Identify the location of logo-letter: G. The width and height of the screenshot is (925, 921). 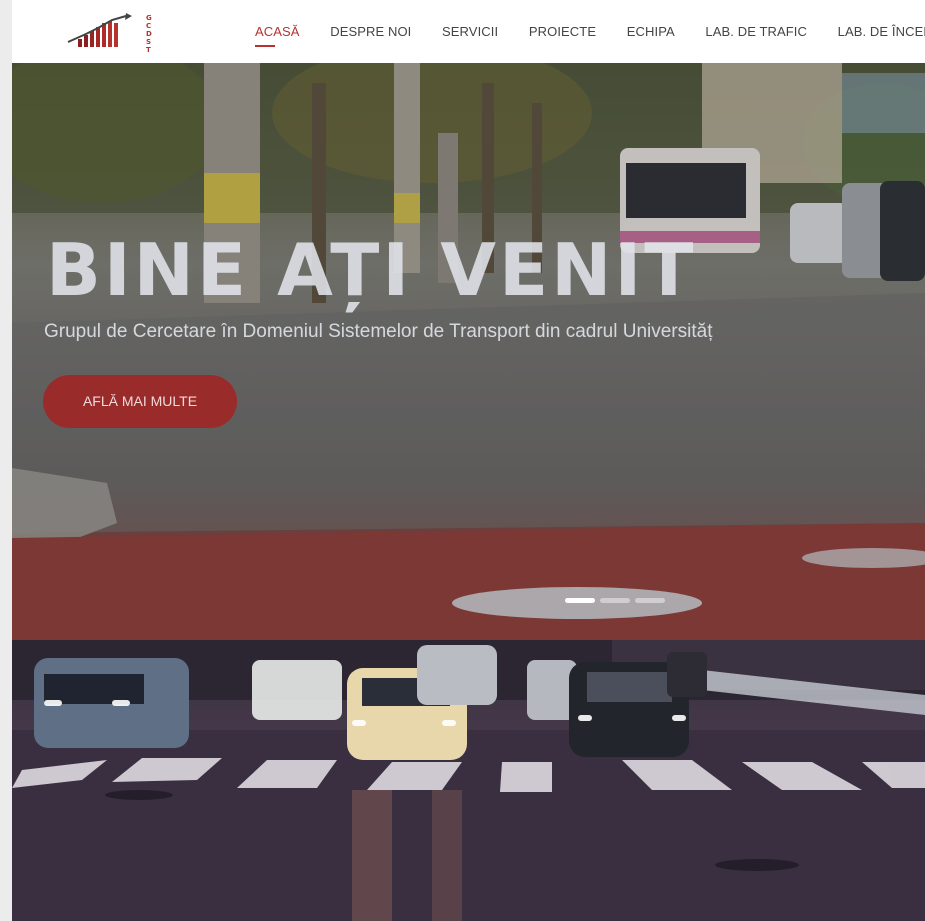
(149, 18).